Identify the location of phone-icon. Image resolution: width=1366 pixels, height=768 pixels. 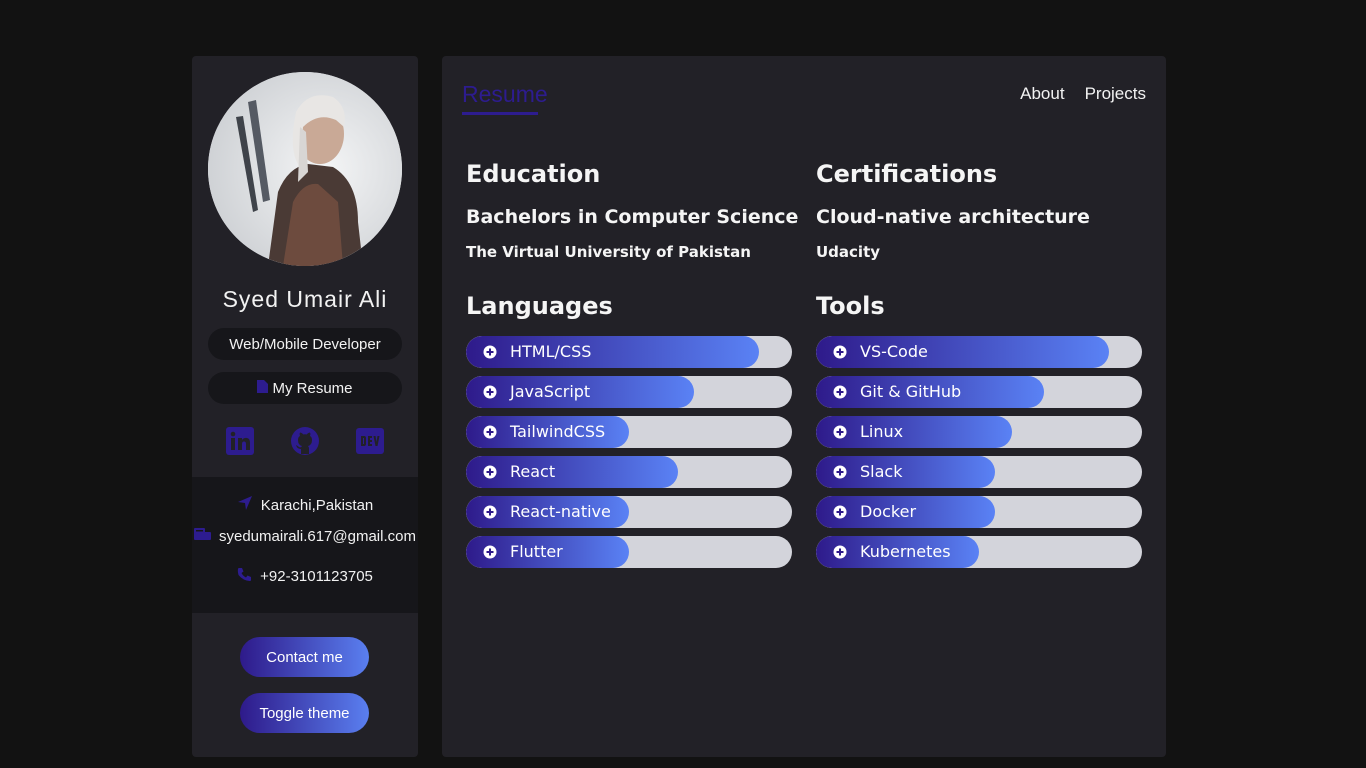
(244, 576).